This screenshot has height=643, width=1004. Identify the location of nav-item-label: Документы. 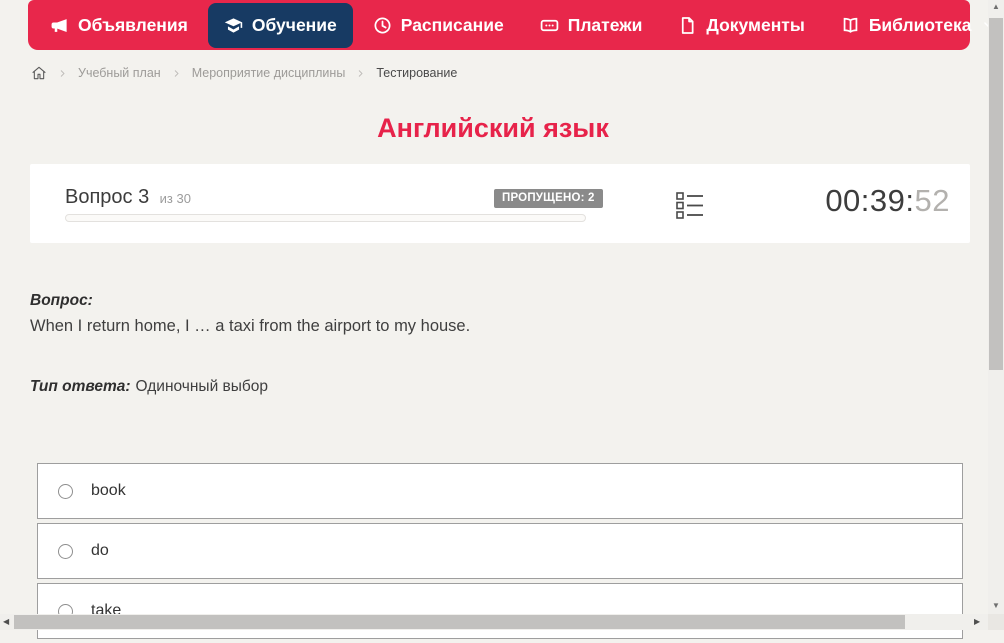
(755, 24).